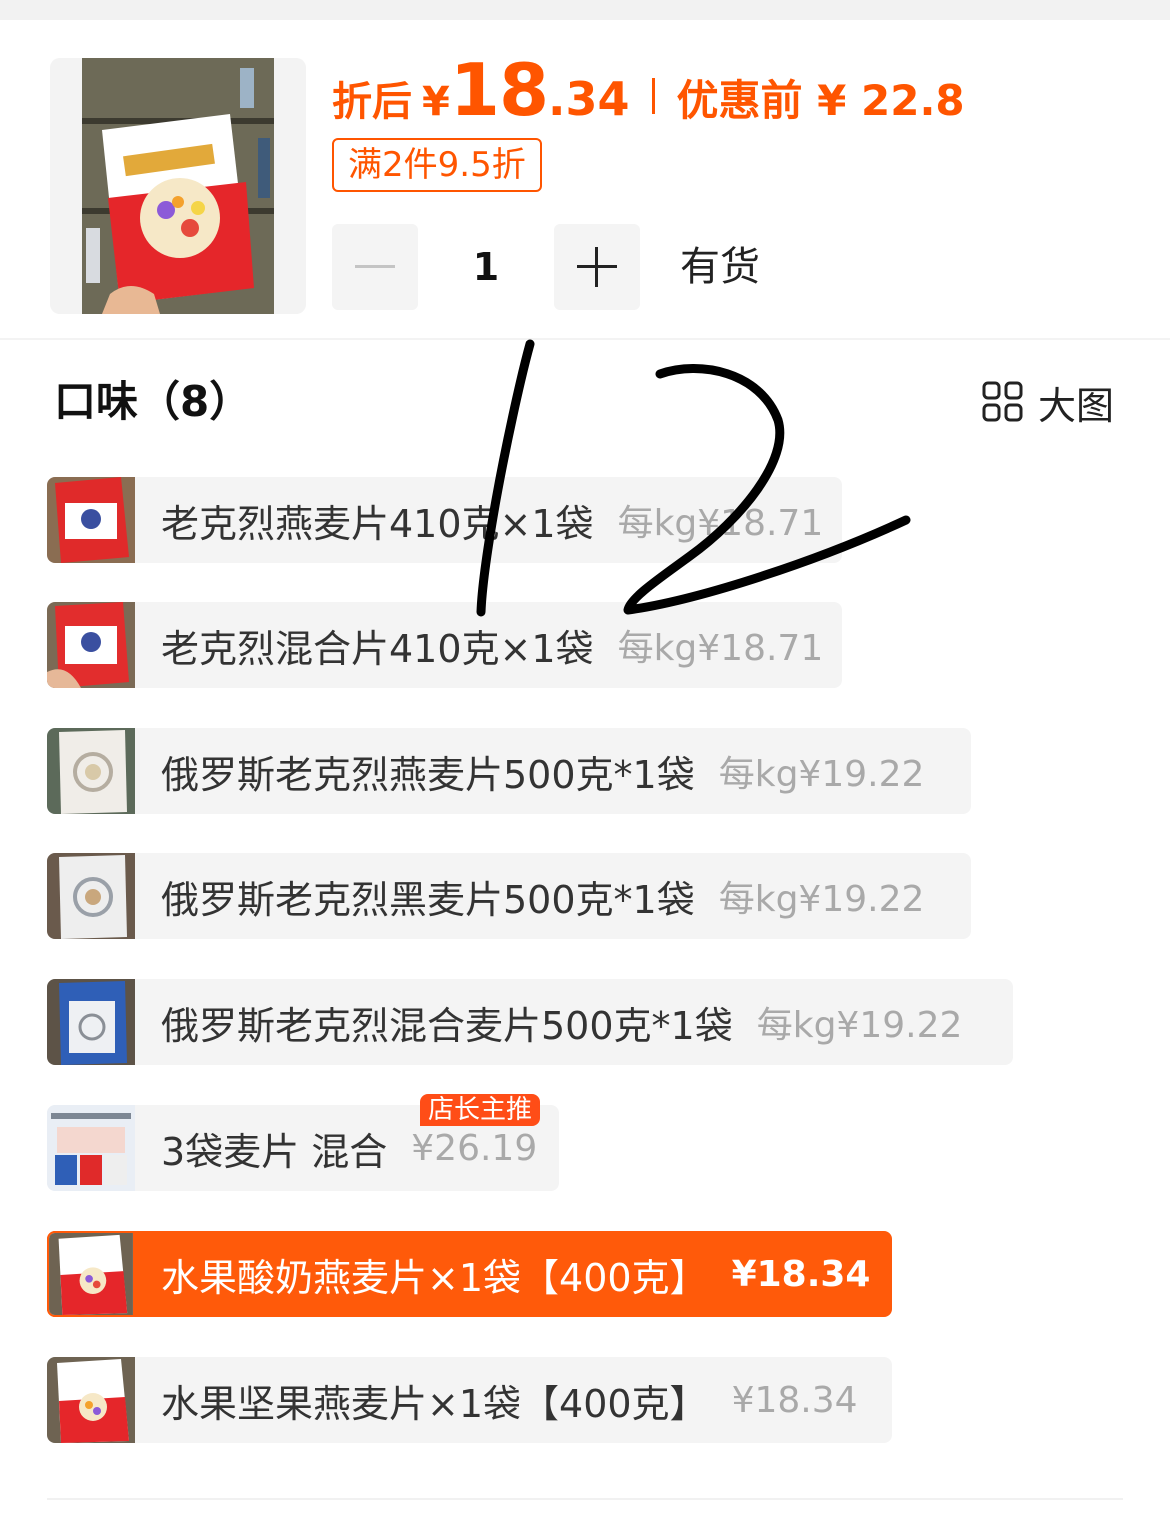  Describe the element at coordinates (648, 90) in the screenshot. I see `price-row: 折后 ¥ 18 .34 优惠前 ¥ 22.8` at that location.